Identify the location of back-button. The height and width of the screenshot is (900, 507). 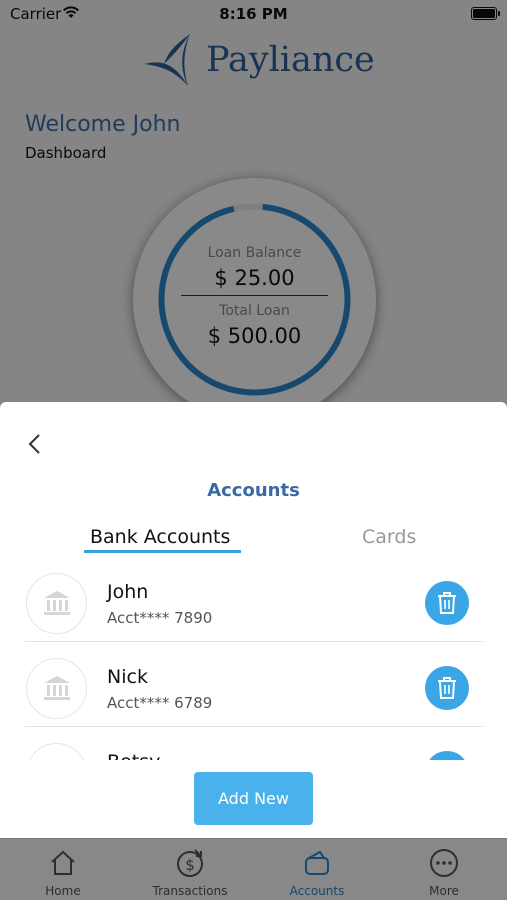
(35, 444).